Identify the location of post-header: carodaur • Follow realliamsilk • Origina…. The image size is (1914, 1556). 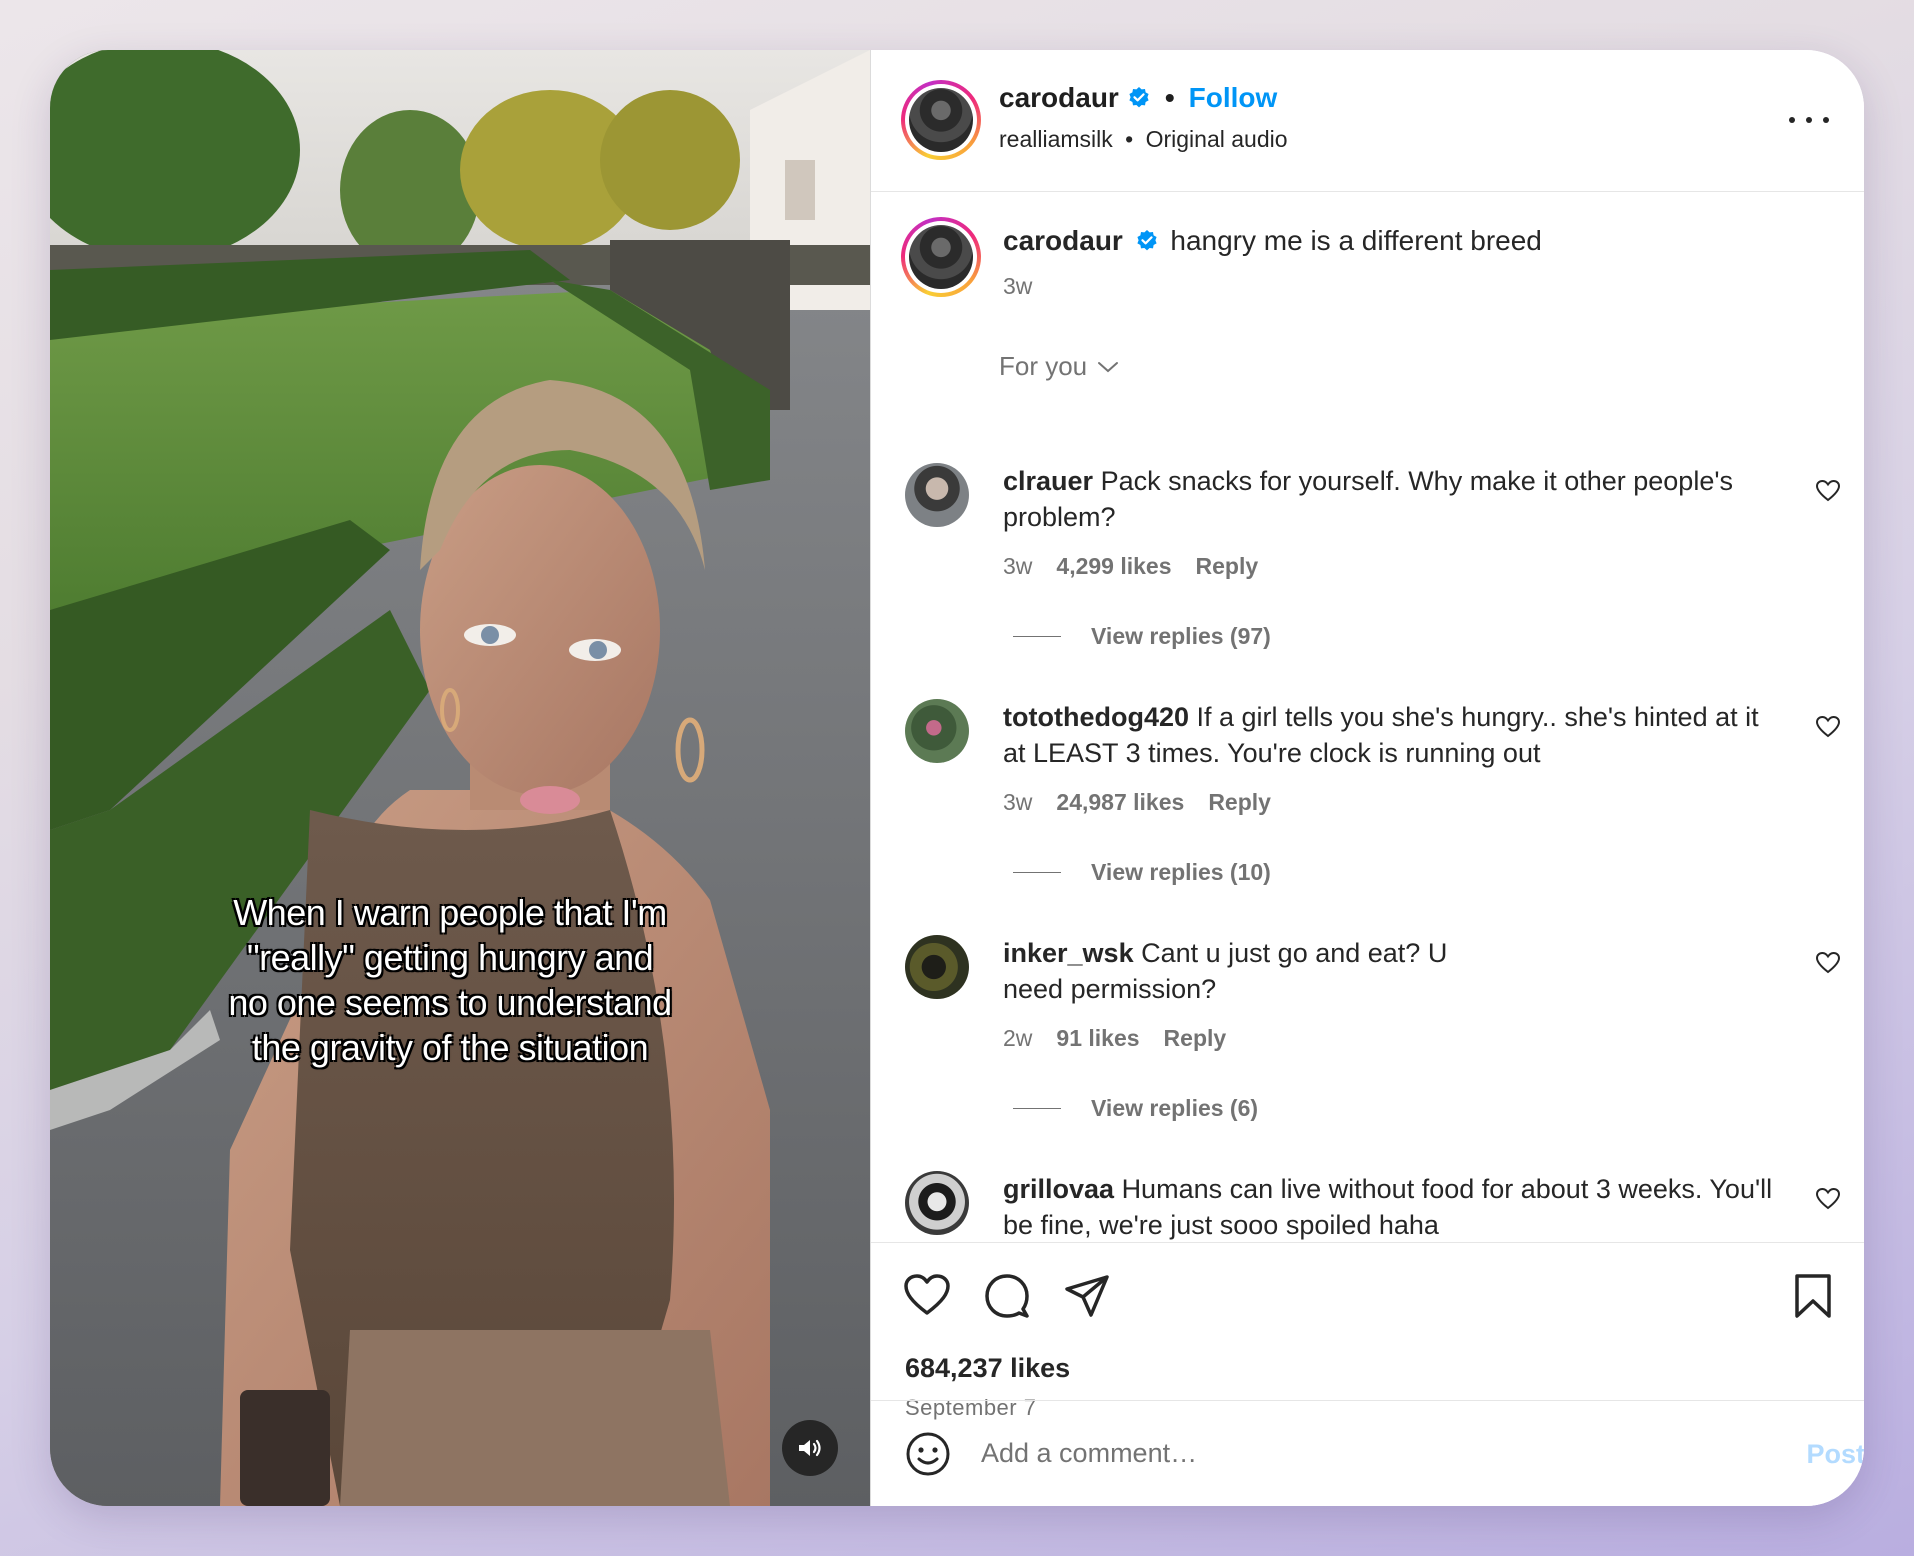
(1367, 121).